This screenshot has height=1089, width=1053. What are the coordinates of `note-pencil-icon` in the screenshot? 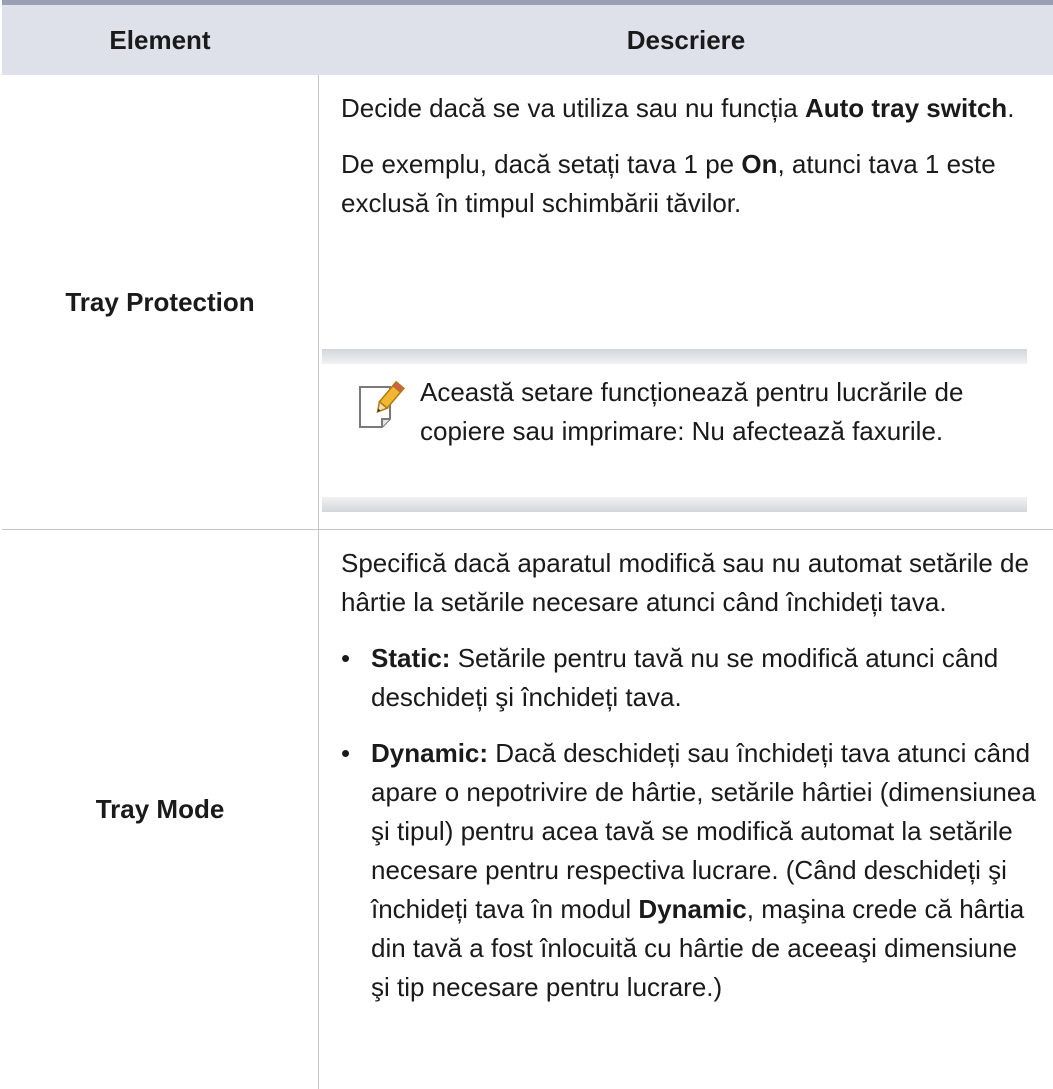 It's located at (381, 403).